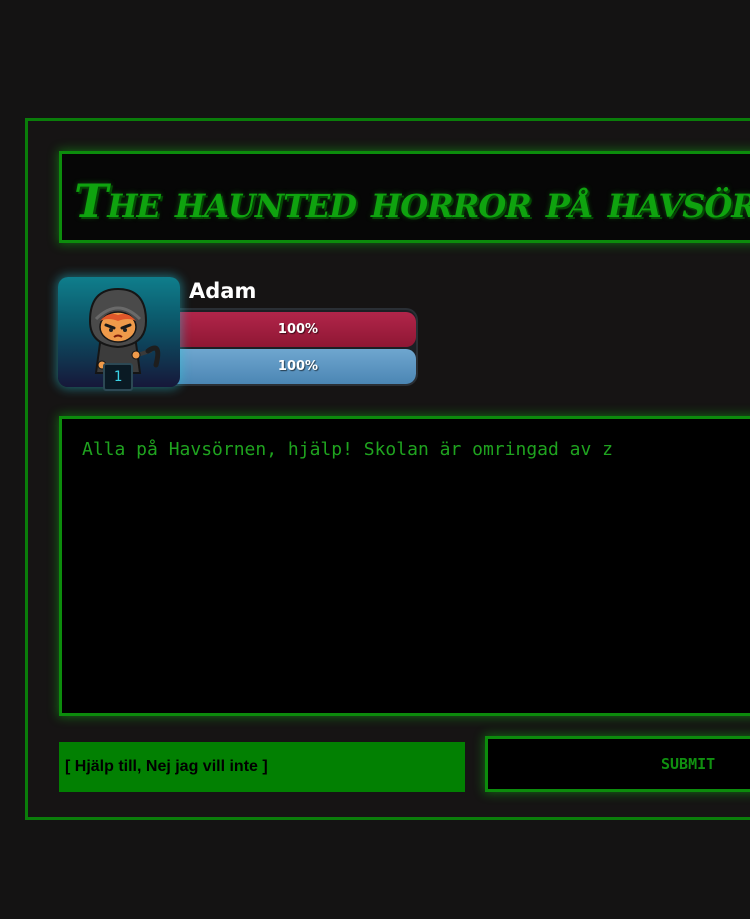 This screenshot has height=919, width=750. What do you see at coordinates (617, 764) in the screenshot?
I see `submit-button: SUBMIT` at bounding box center [617, 764].